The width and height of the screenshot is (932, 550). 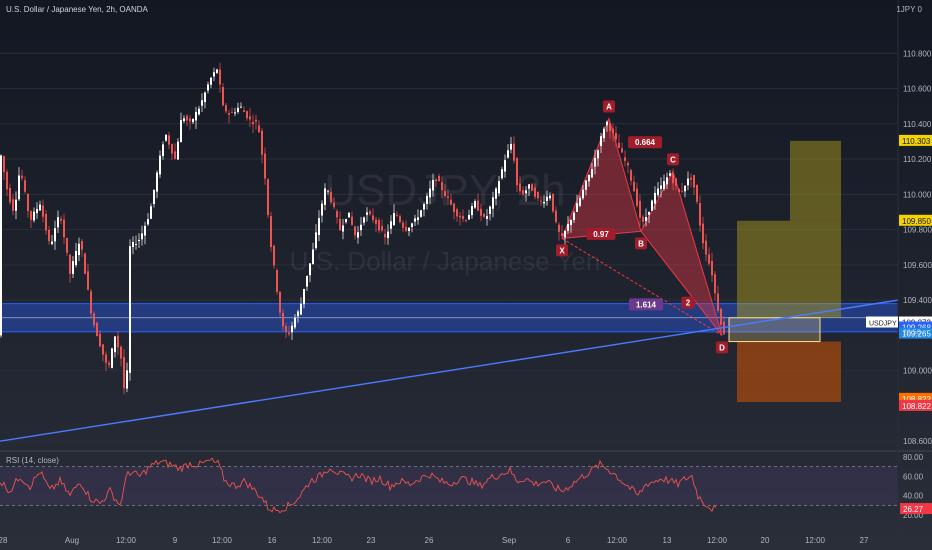 I want to click on currency-label: 1JPY 0, so click(x=909, y=9).